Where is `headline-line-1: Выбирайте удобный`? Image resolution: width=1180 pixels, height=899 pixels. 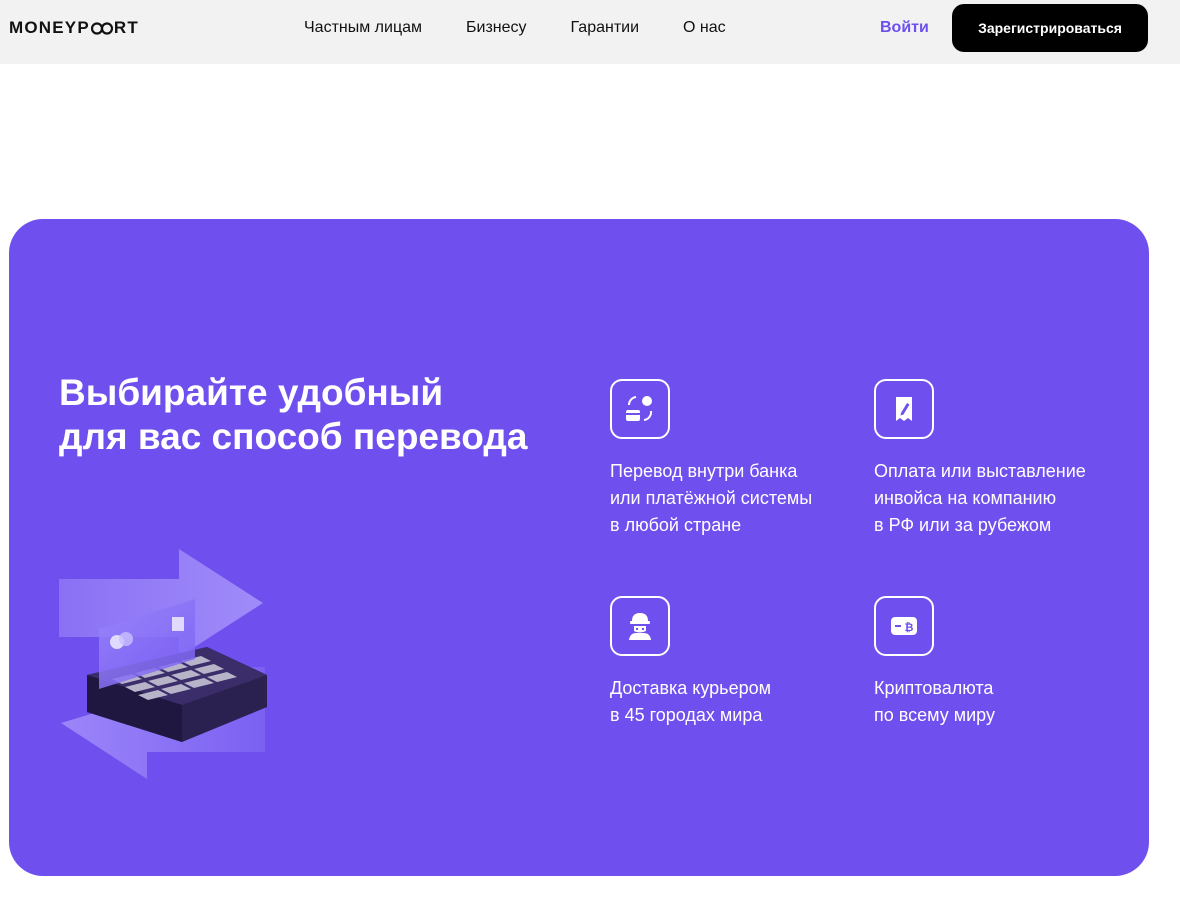
headline-line-1: Выбирайте удобный is located at coordinates (251, 392).